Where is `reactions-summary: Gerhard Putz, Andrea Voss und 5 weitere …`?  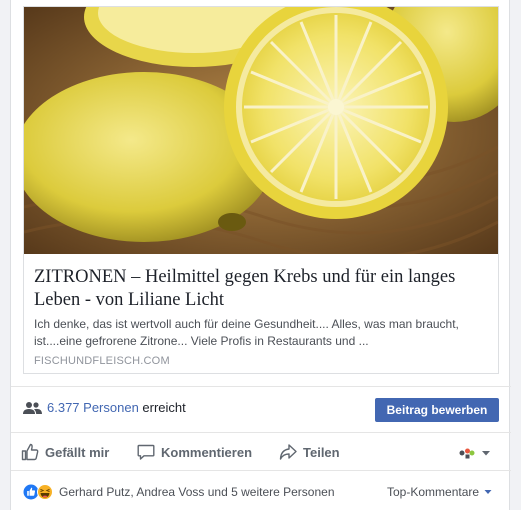
reactions-summary: Gerhard Putz, Andrea Voss und 5 weitere … is located at coordinates (261, 490).